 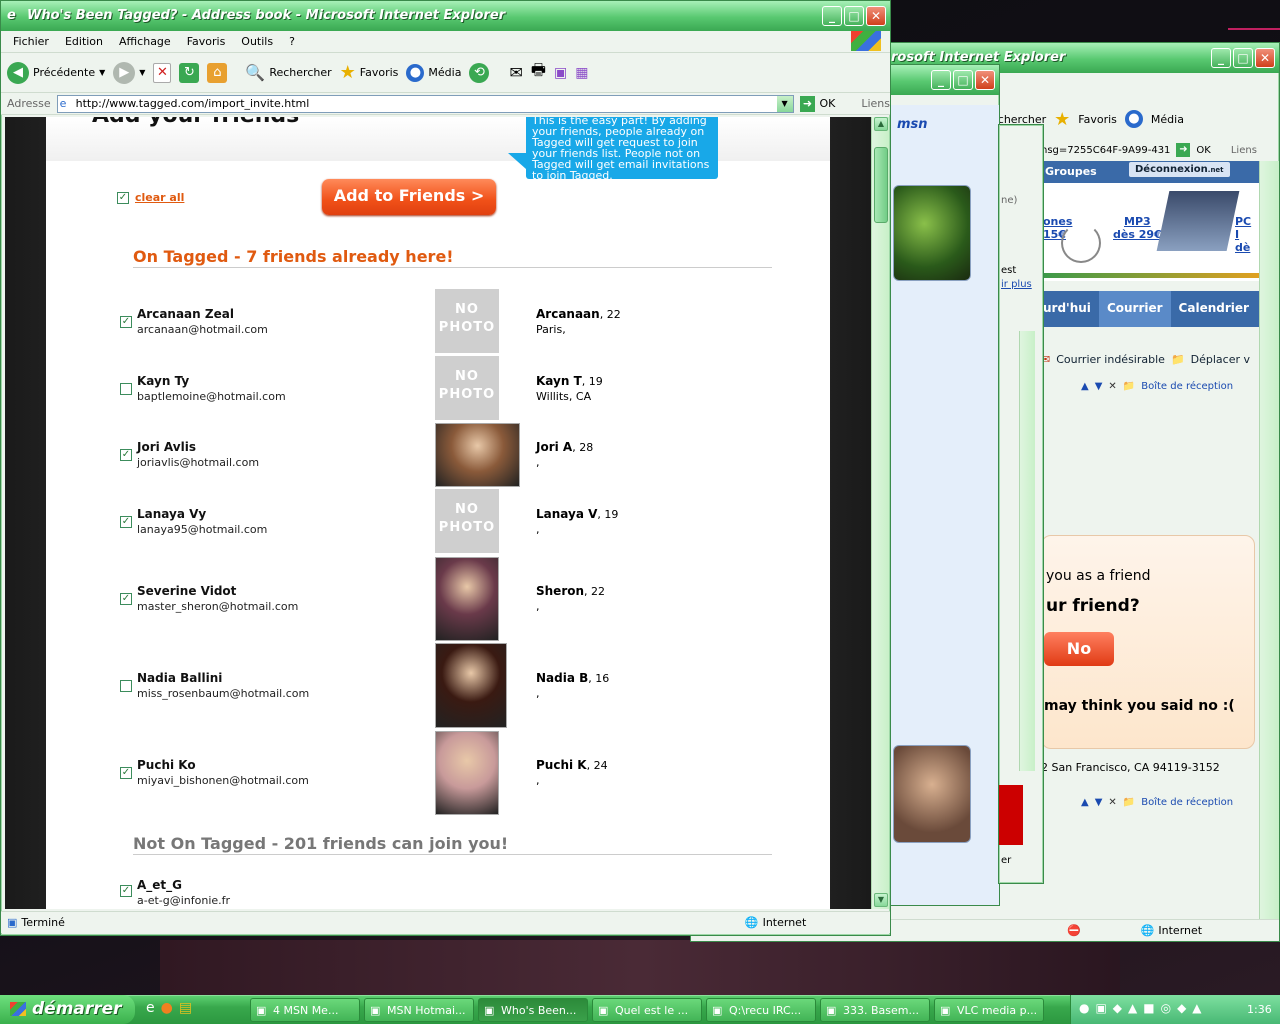 I want to click on menu-view: Affichage, so click(x=145, y=41).